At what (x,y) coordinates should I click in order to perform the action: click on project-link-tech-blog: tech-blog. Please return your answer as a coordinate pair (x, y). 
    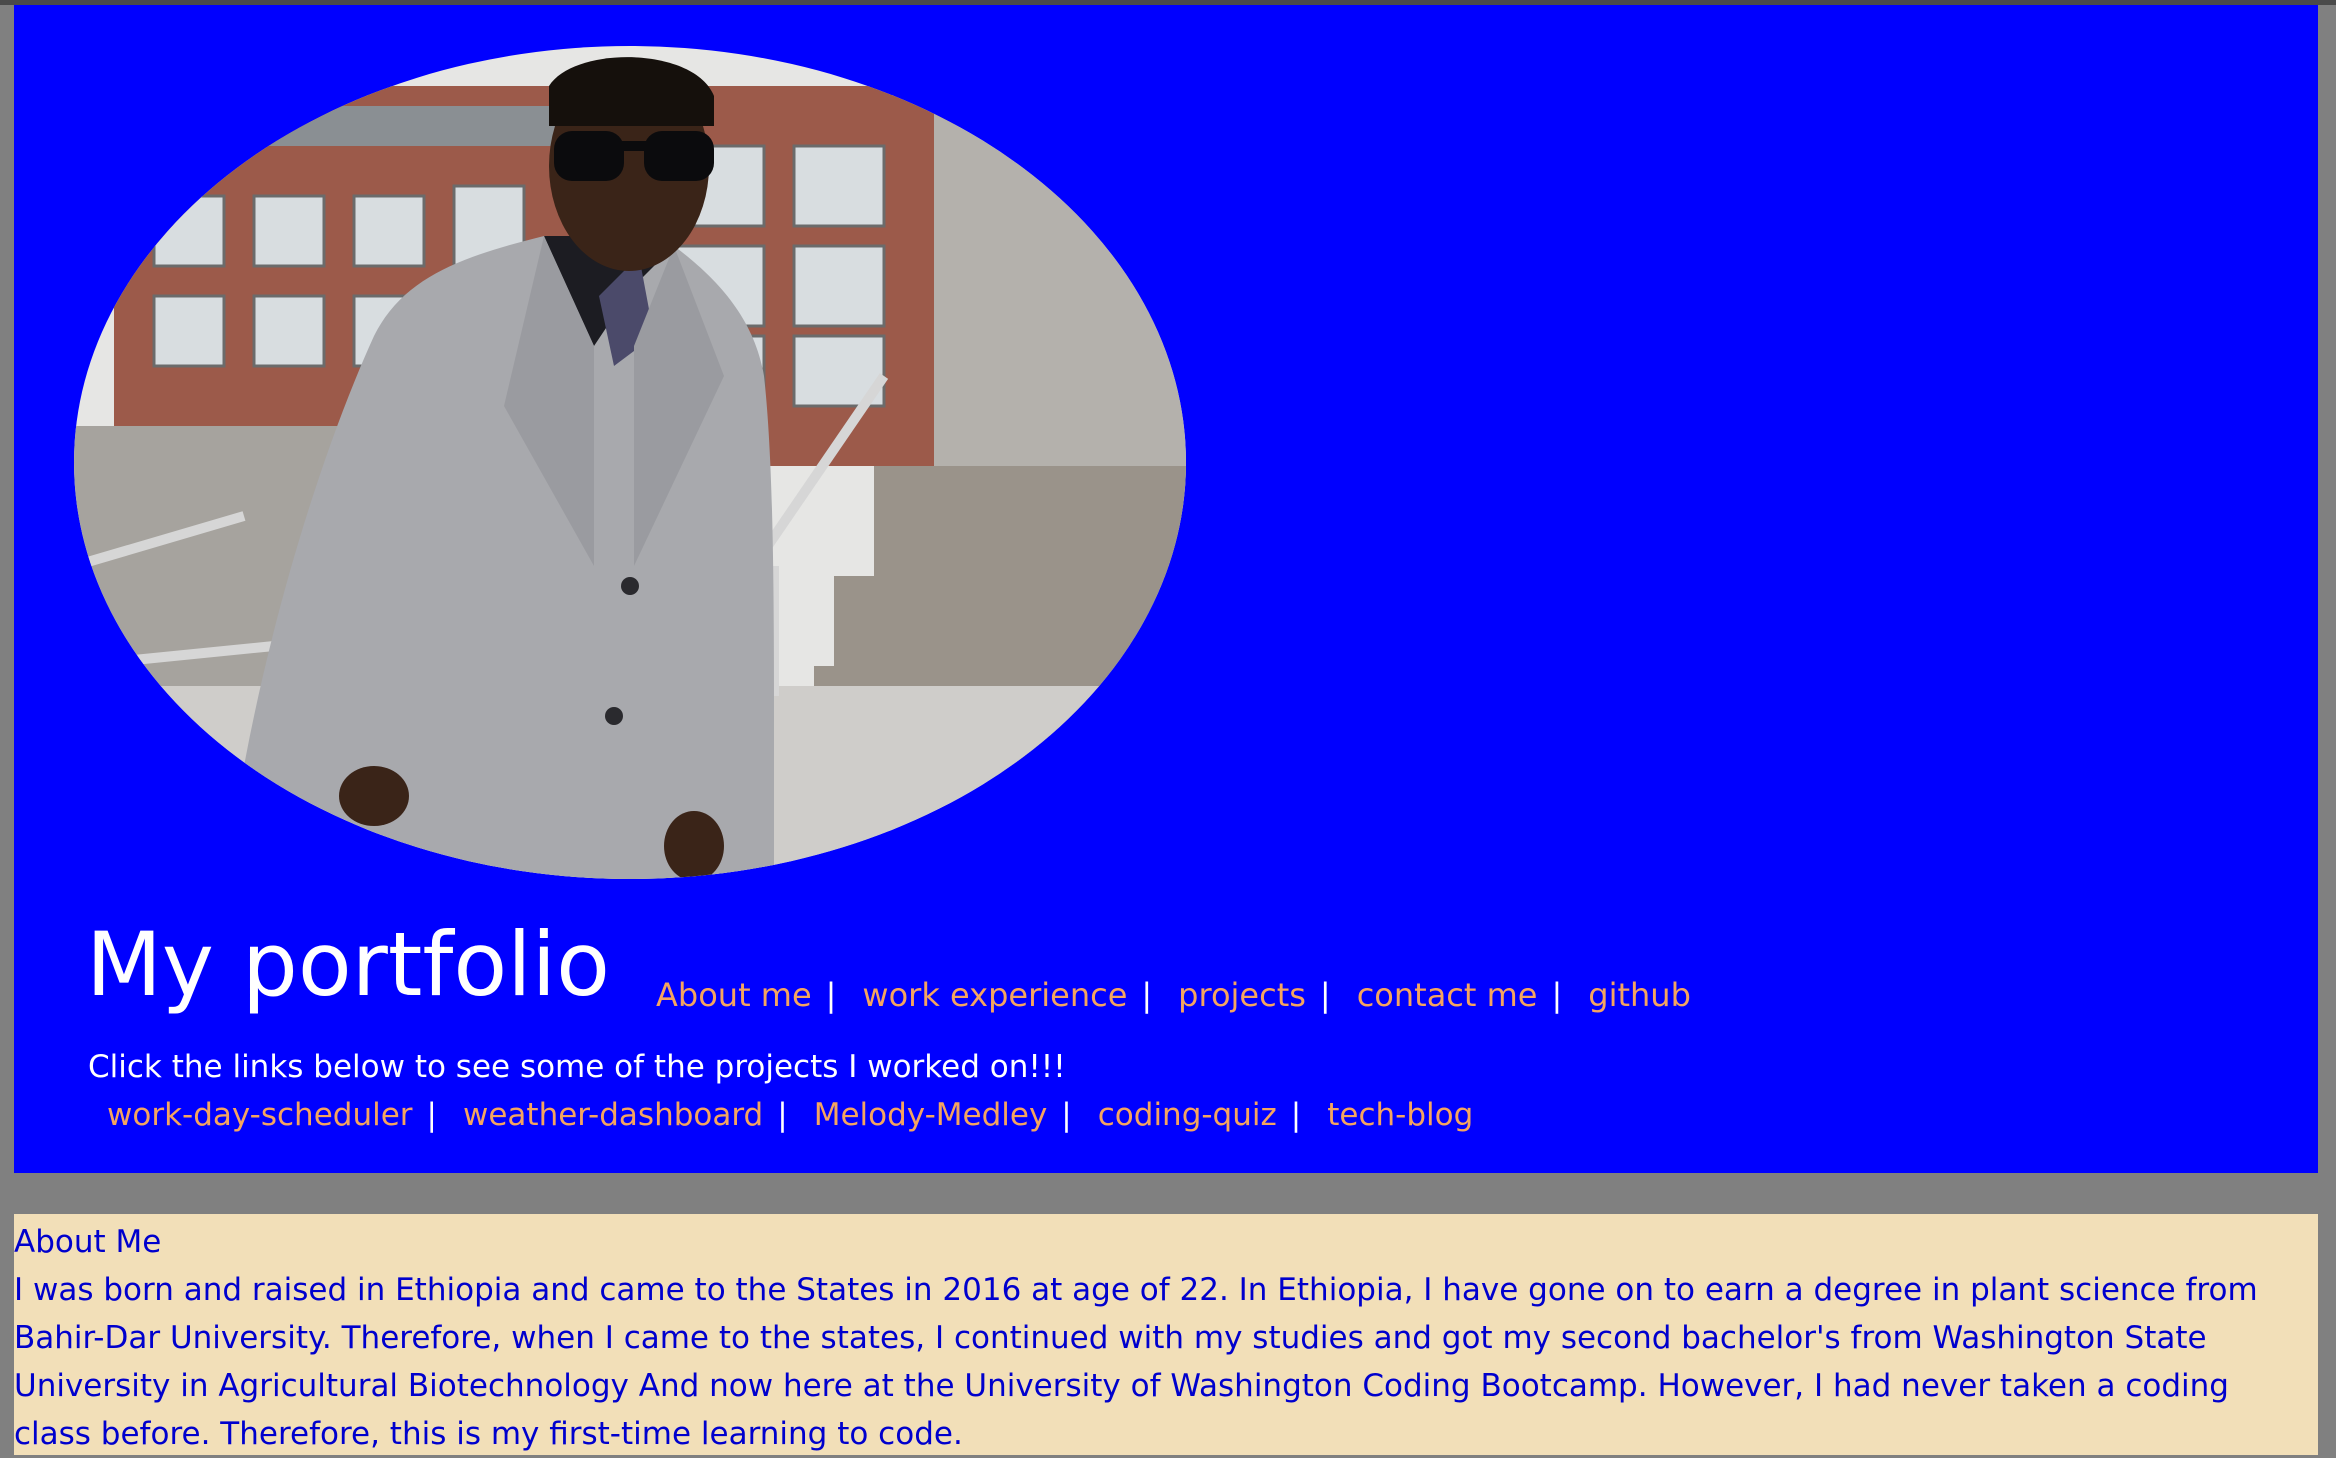
    Looking at the image, I should click on (1400, 1115).